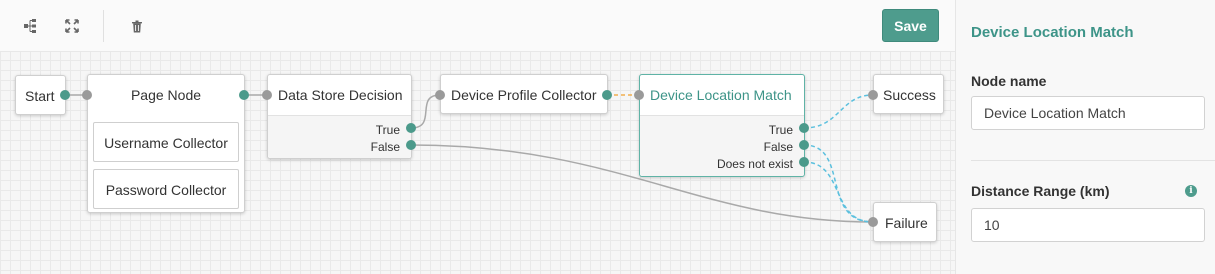 The height and width of the screenshot is (274, 1215). Describe the element at coordinates (838, 111) in the screenshot. I see `wire-location-true-success` at that location.